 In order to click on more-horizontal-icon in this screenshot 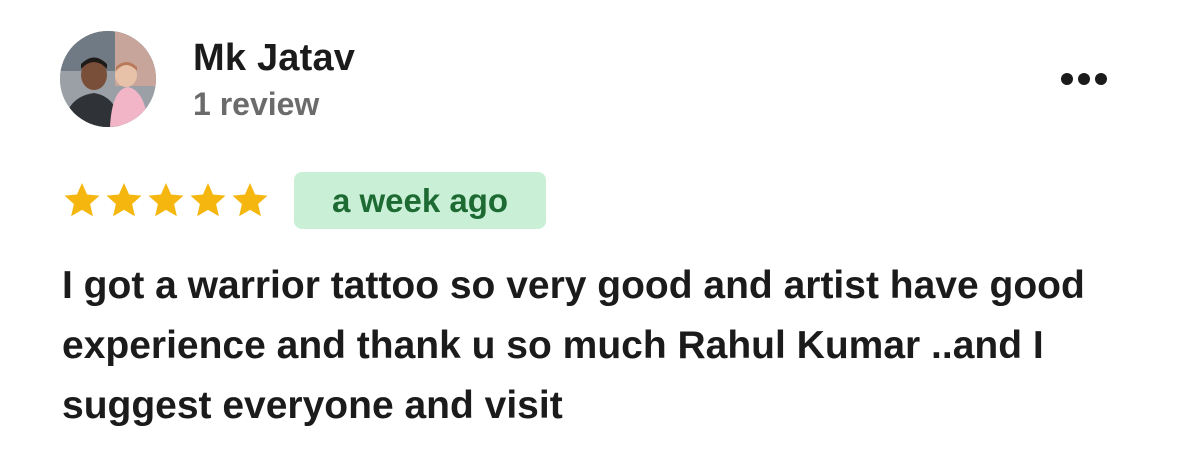, I will do `click(1084, 79)`.